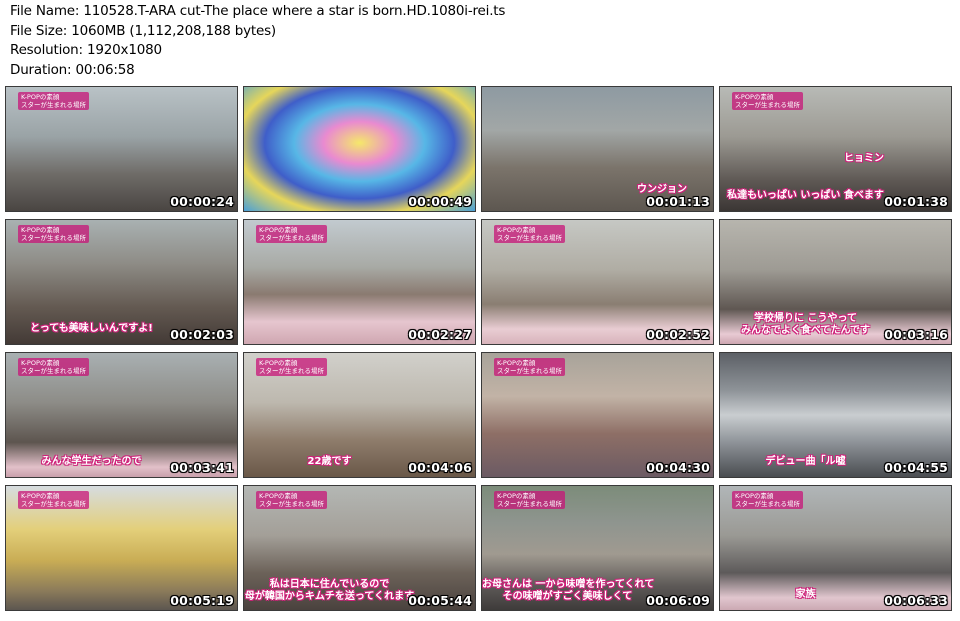  What do you see at coordinates (440, 334) in the screenshot?
I see `timestamp: 00:02:27` at bounding box center [440, 334].